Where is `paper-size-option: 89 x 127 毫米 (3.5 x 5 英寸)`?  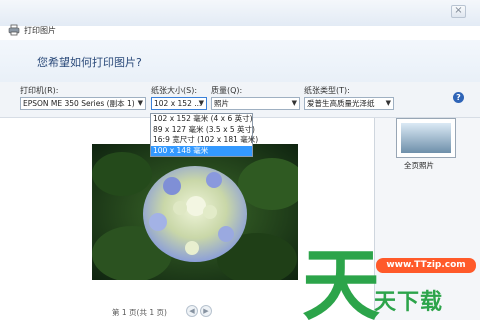
paper-size-option: 89 x 127 毫米 (3.5 x 5 英寸) is located at coordinates (203, 130).